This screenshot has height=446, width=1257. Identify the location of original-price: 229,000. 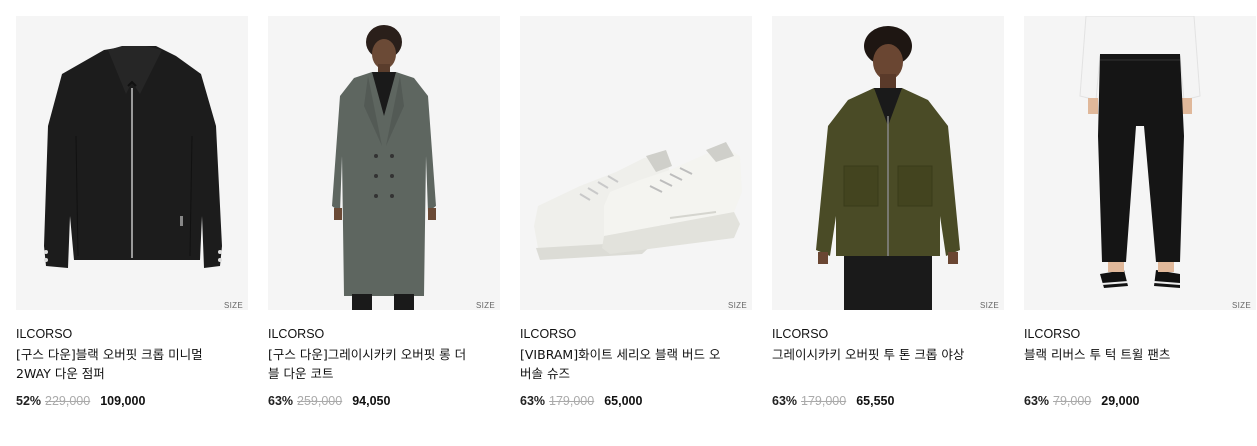
(68, 401).